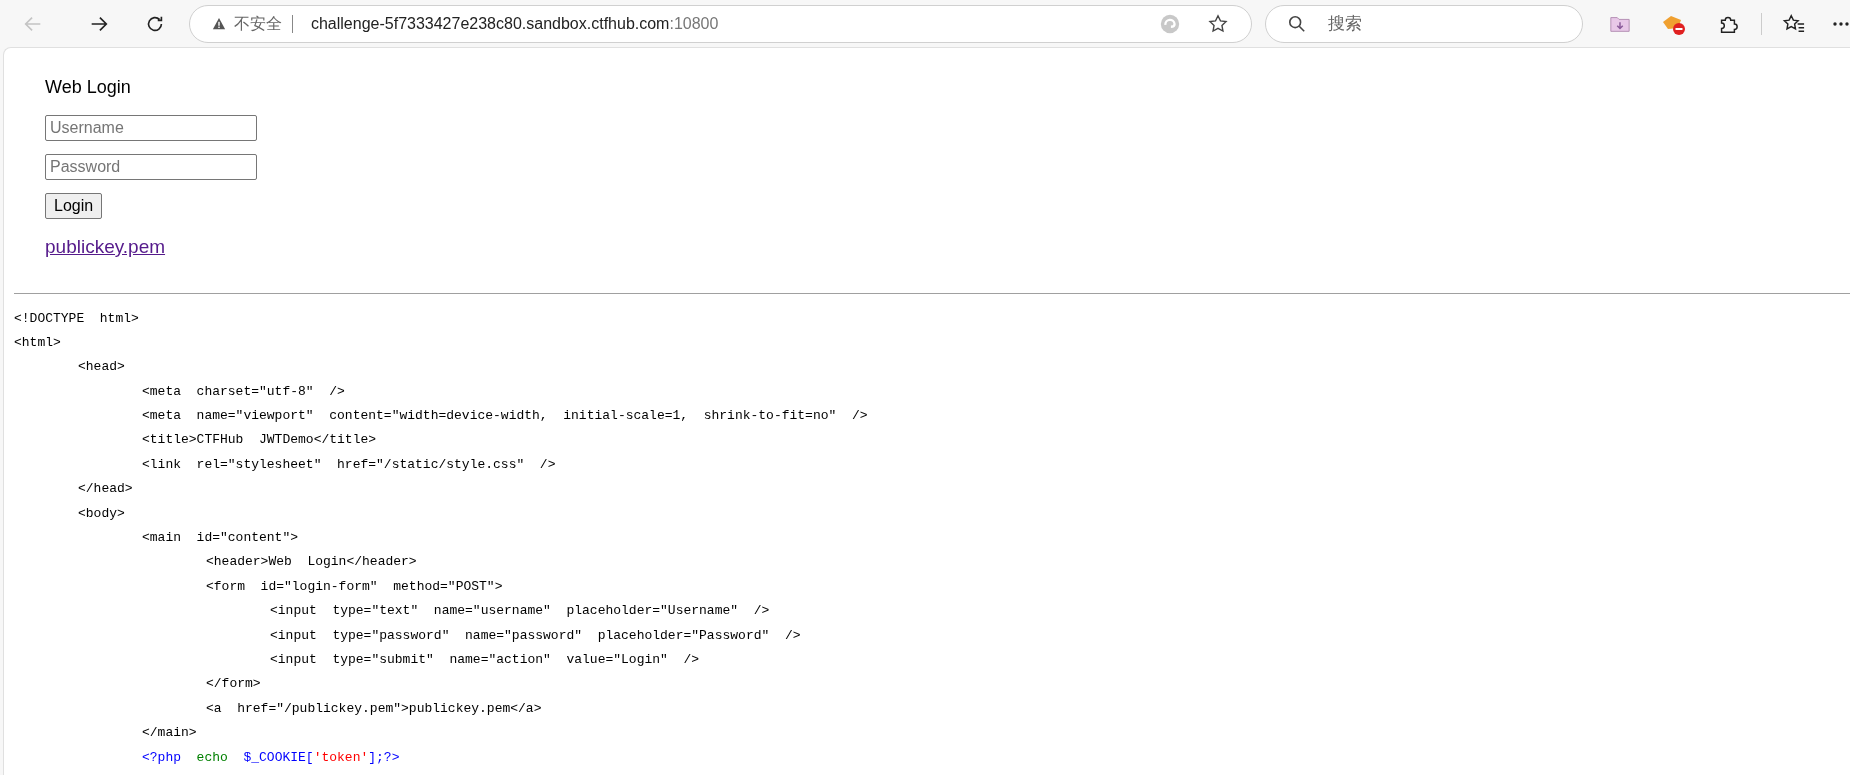  What do you see at coordinates (233, 684) in the screenshot?
I see `code-line: </form>` at bounding box center [233, 684].